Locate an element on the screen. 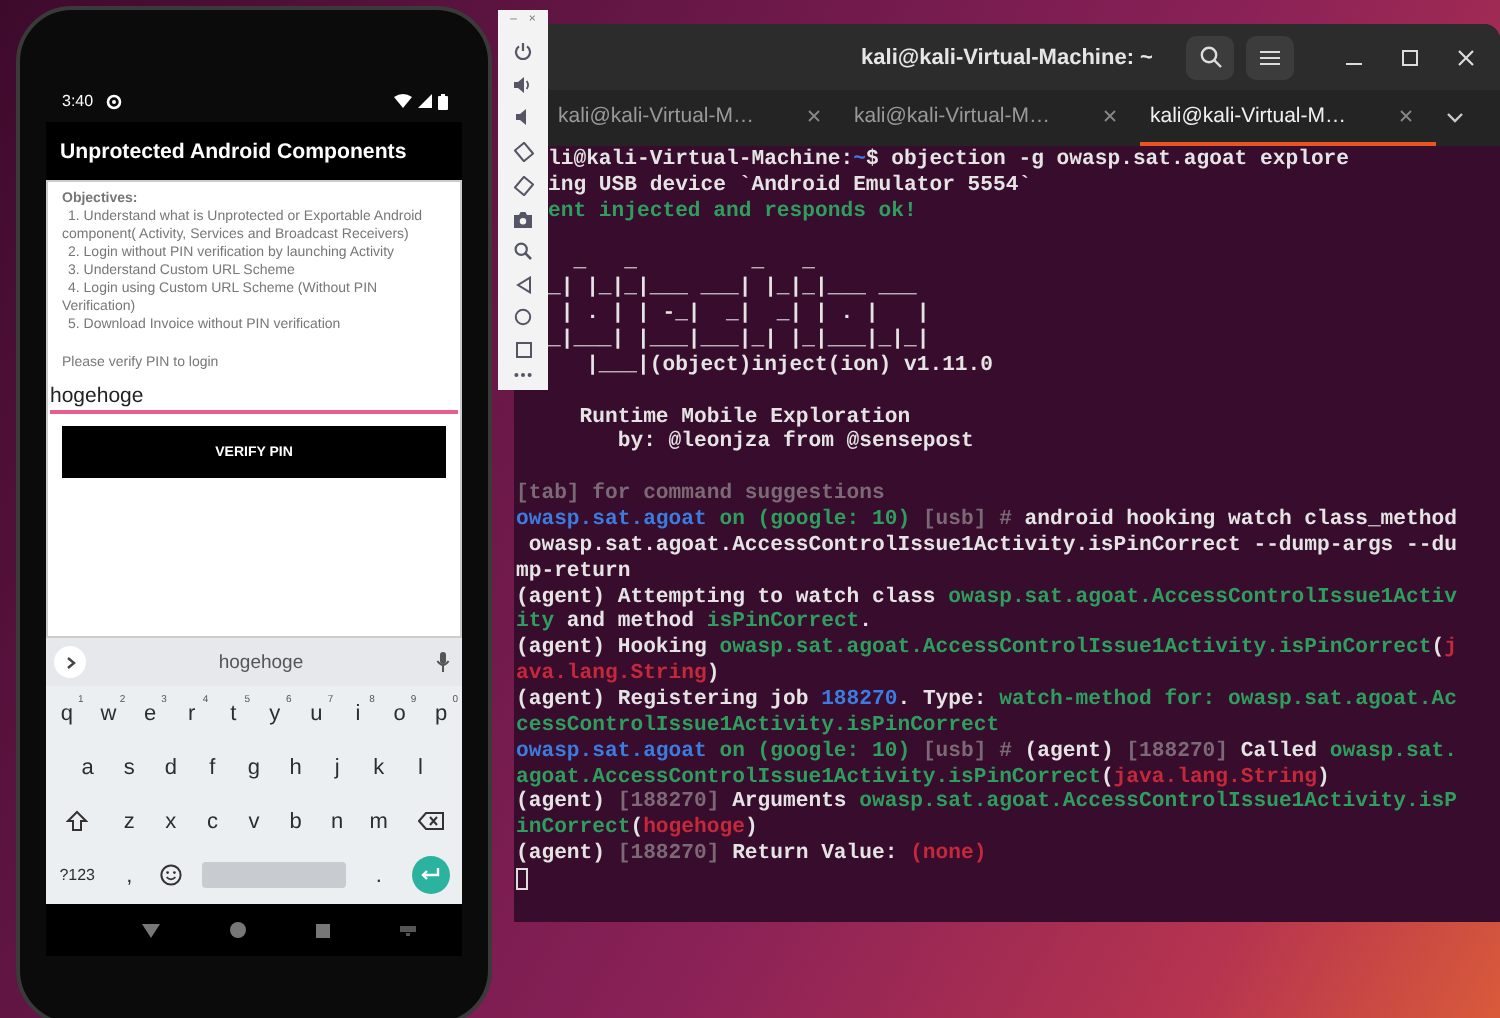  backspace-icon is located at coordinates (430, 821).